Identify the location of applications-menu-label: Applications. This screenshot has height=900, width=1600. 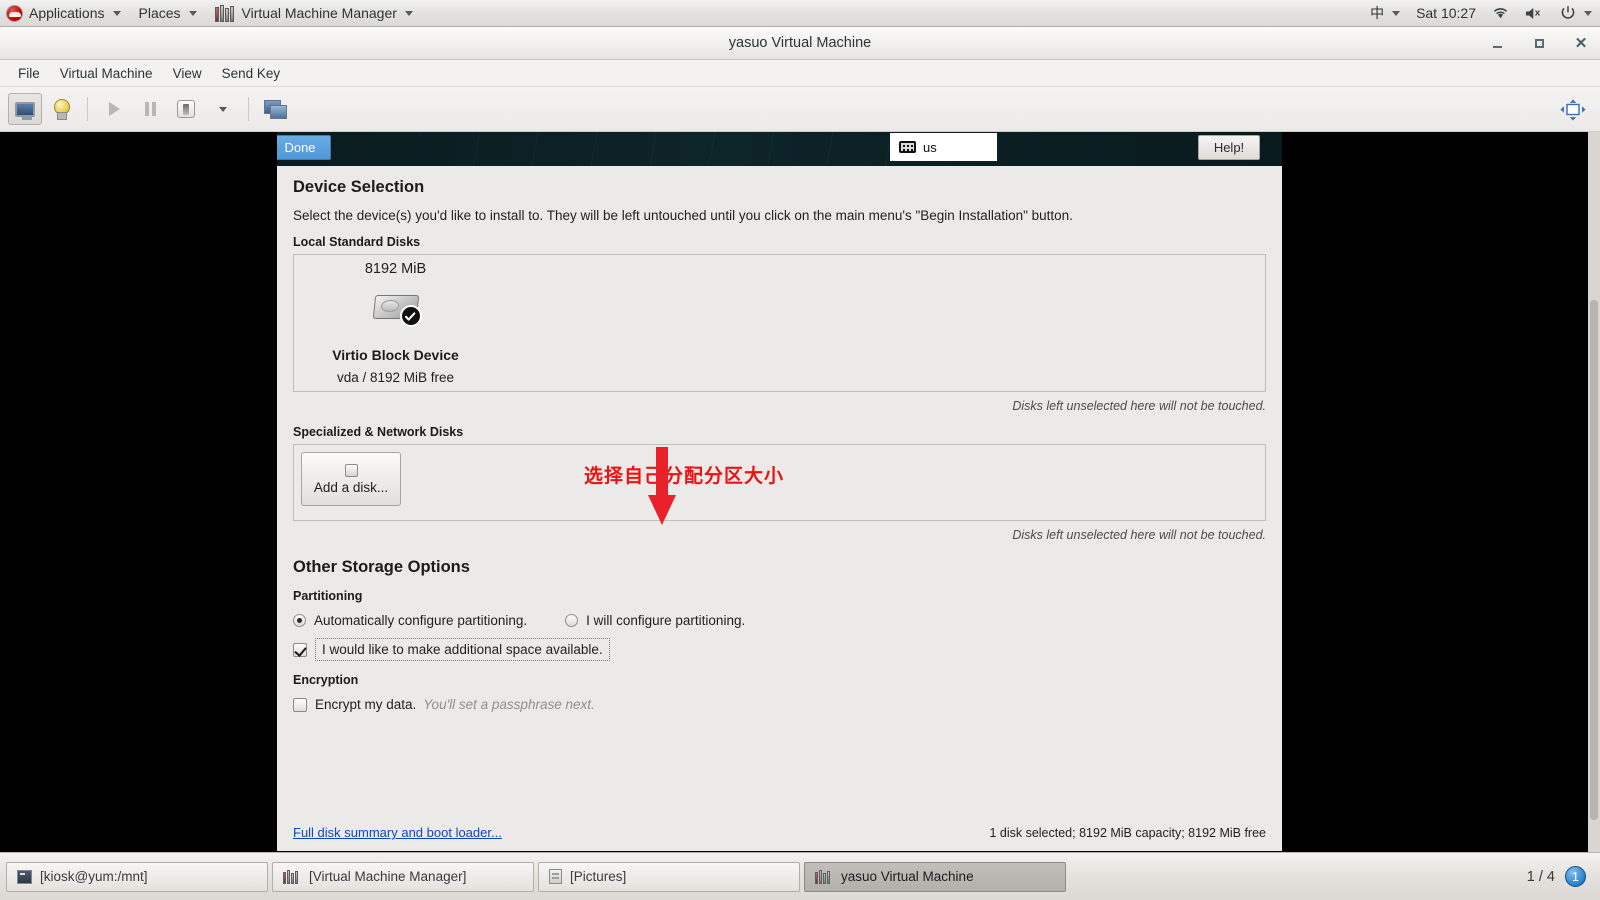
(67, 13).